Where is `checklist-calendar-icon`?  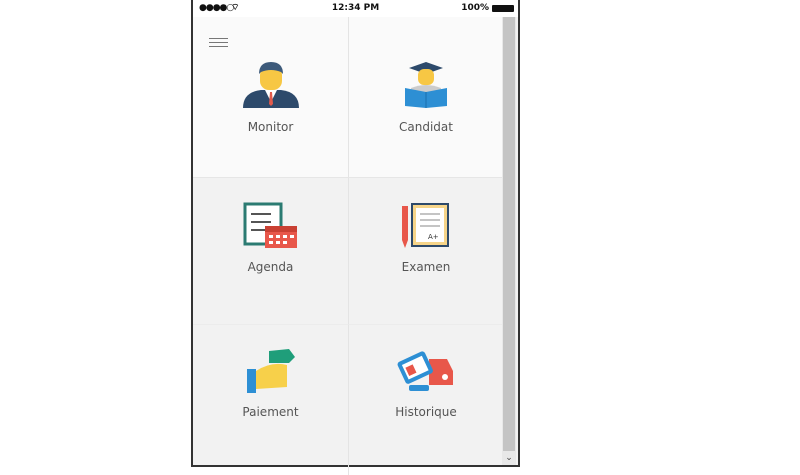 checklist-calendar-icon is located at coordinates (270, 225).